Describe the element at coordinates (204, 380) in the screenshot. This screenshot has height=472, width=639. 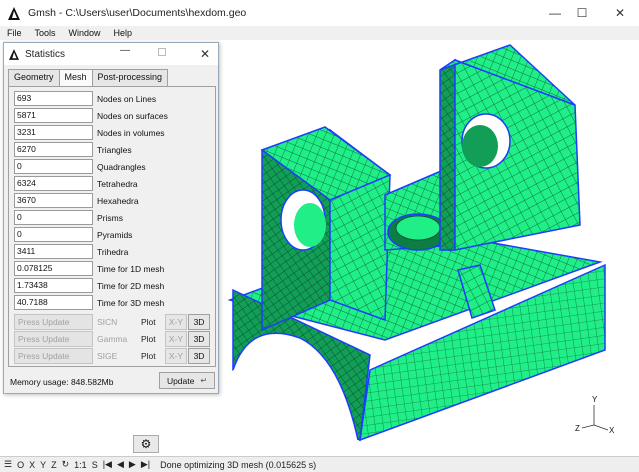
I see `return-arrow-icon: ↵` at that location.